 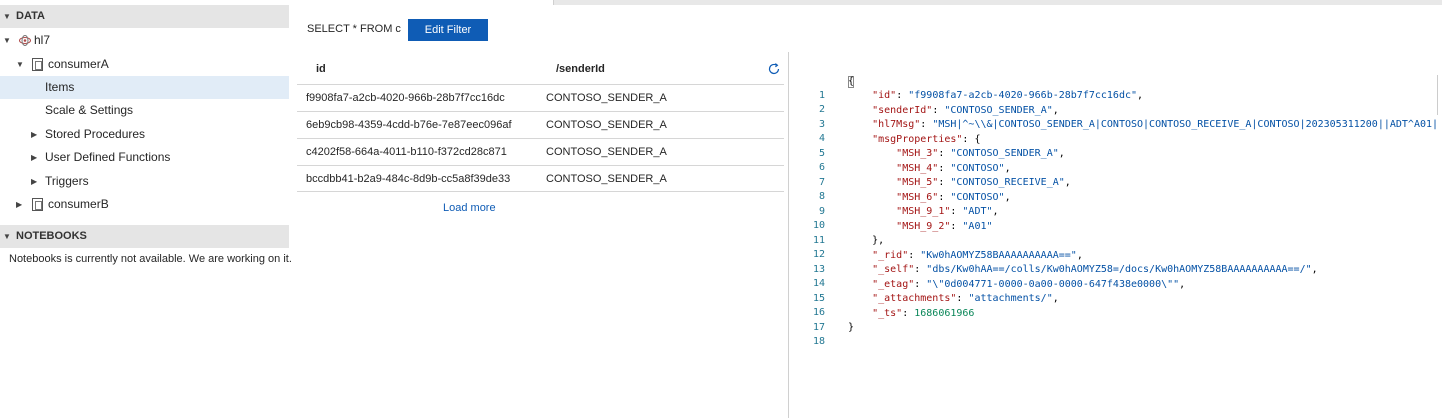 What do you see at coordinates (821, 334) in the screenshot?
I see `code-line: 18 }` at bounding box center [821, 334].